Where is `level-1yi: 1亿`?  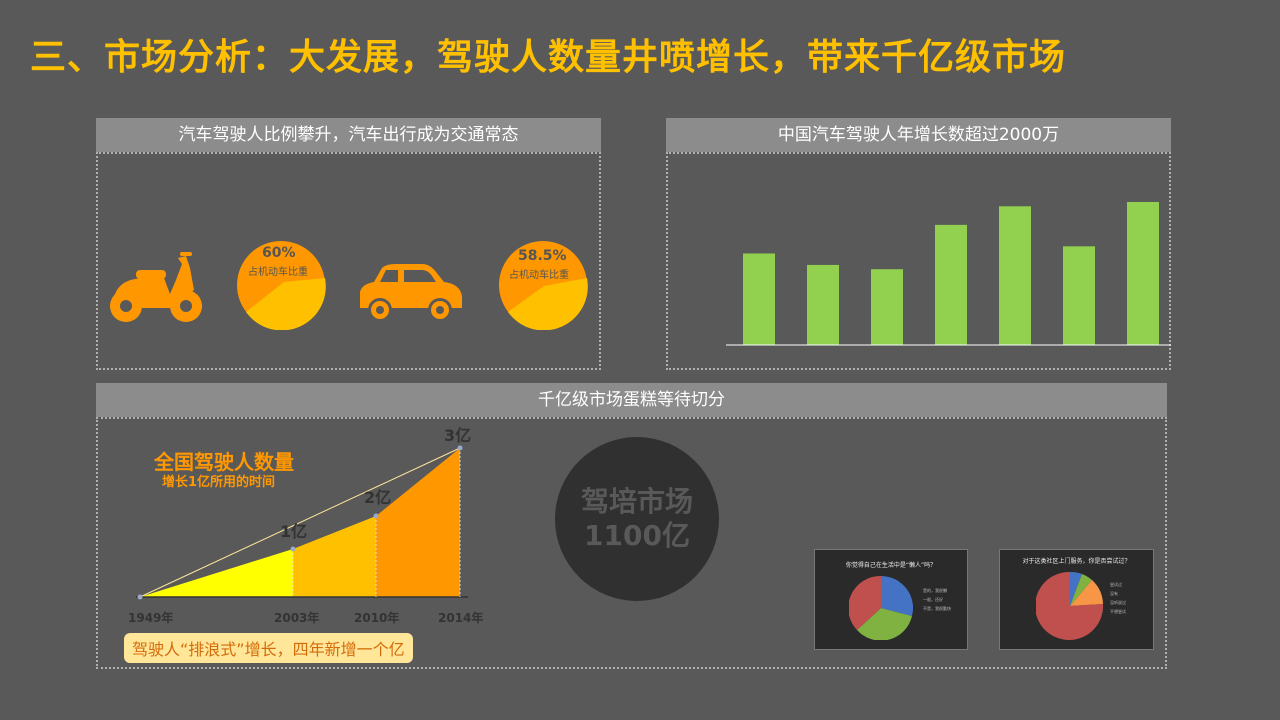
level-1yi: 1亿 is located at coordinates (294, 531).